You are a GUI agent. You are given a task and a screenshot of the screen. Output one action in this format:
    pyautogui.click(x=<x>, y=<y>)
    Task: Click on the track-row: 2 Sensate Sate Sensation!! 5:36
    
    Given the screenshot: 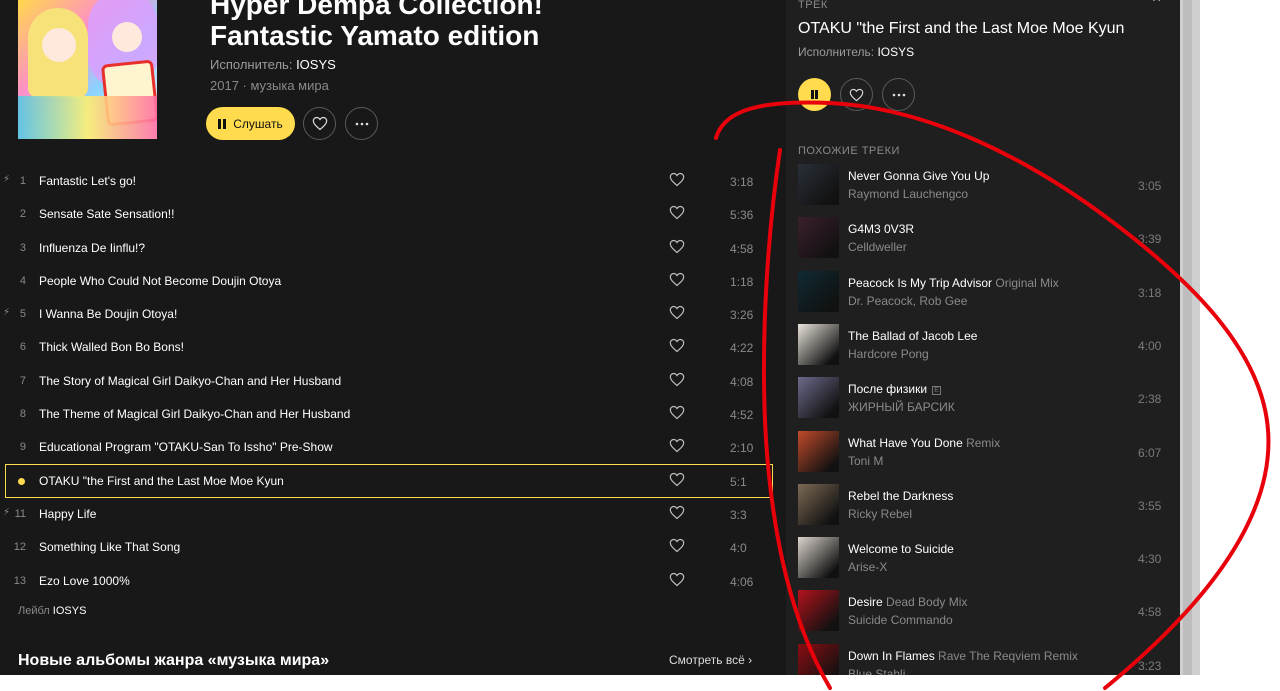 What is the action you would take?
    pyautogui.click(x=393, y=213)
    